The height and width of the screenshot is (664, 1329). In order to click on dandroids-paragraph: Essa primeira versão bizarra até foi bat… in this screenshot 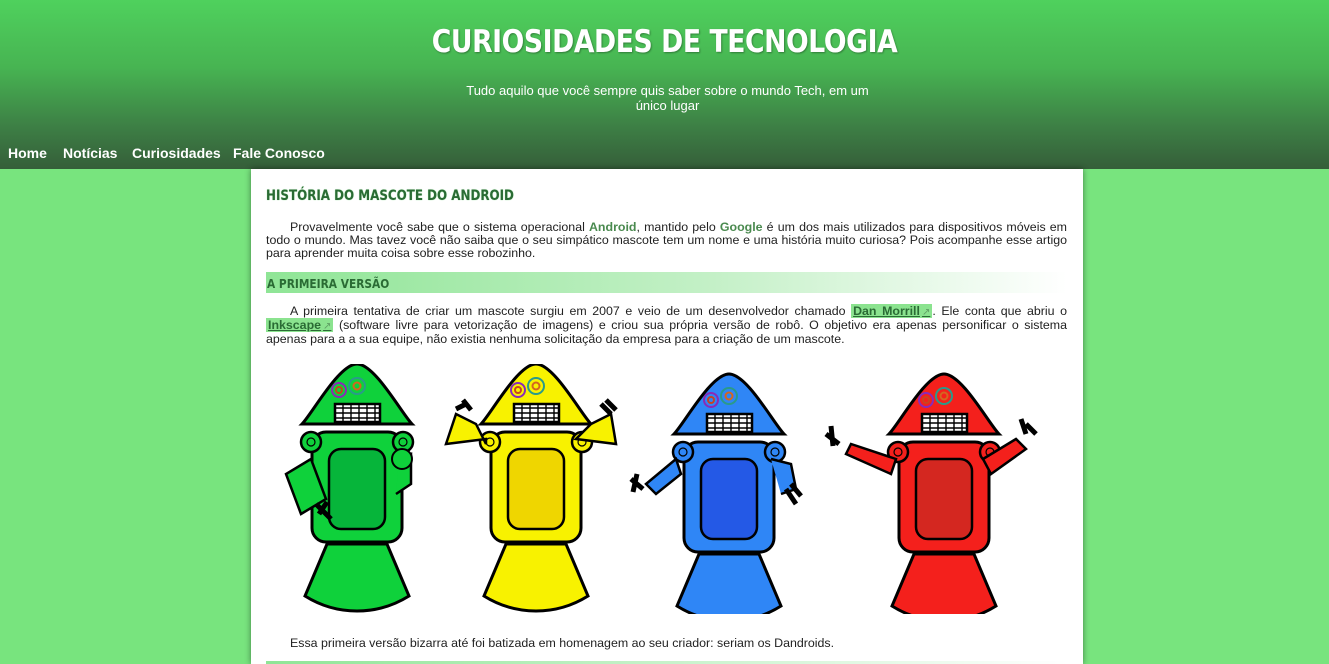, I will do `click(562, 643)`.